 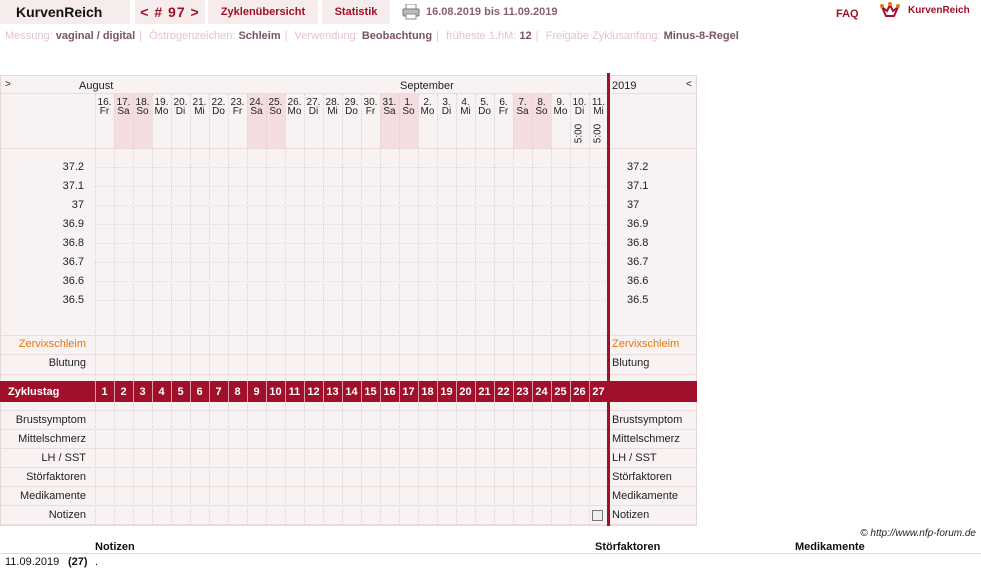 I want to click on cycle-day-number: 3, so click(x=142, y=392).